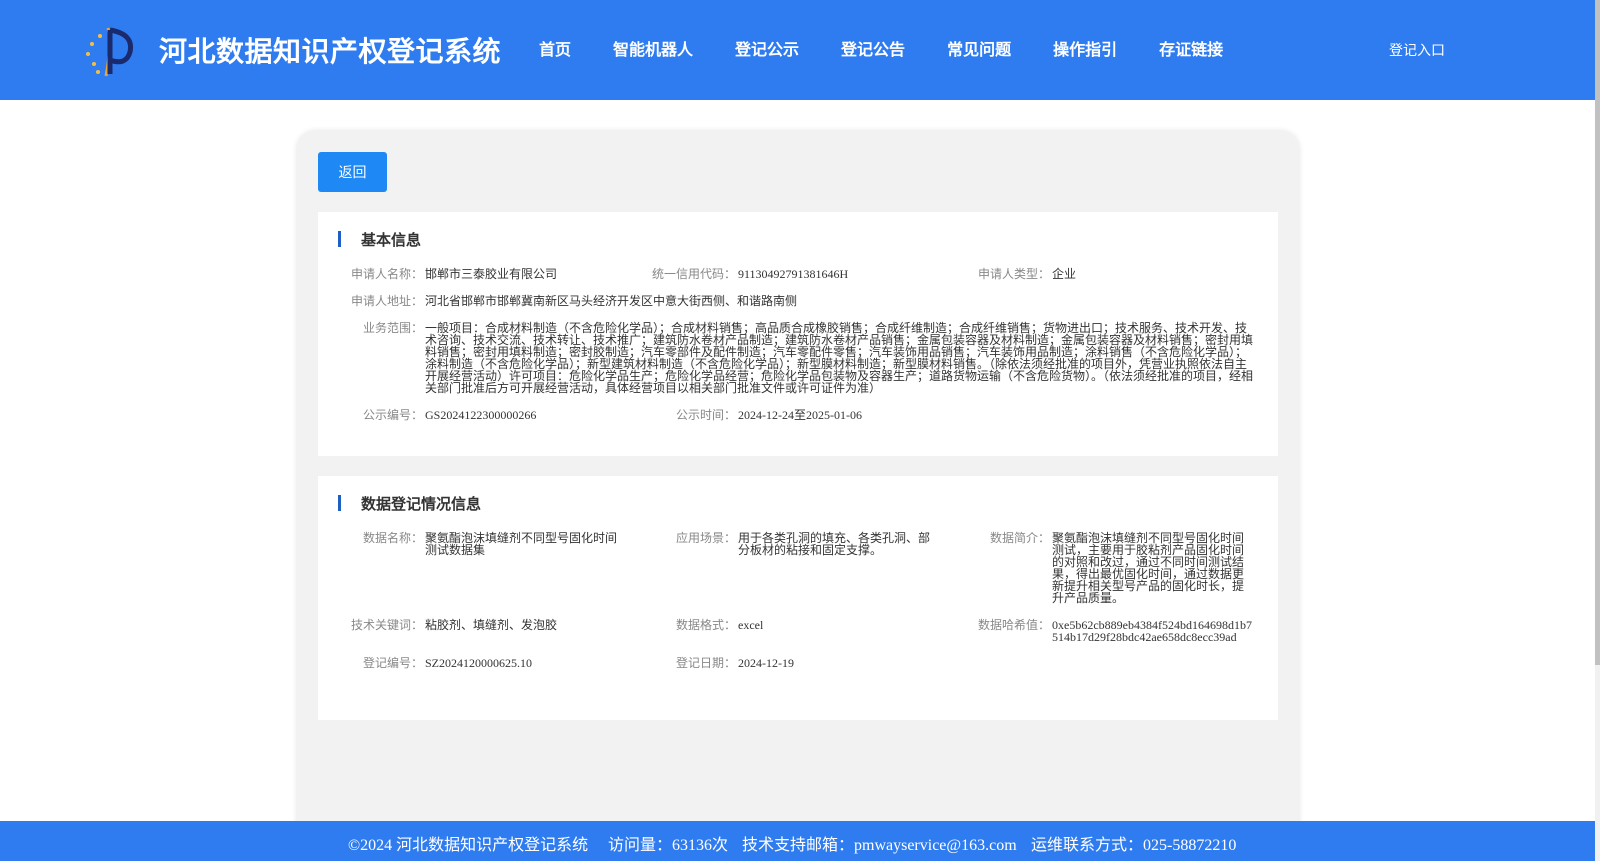 Image resolution: width=1600 pixels, height=861 pixels. Describe the element at coordinates (705, 538) in the screenshot. I see `field-label: 应用场景：` at that location.